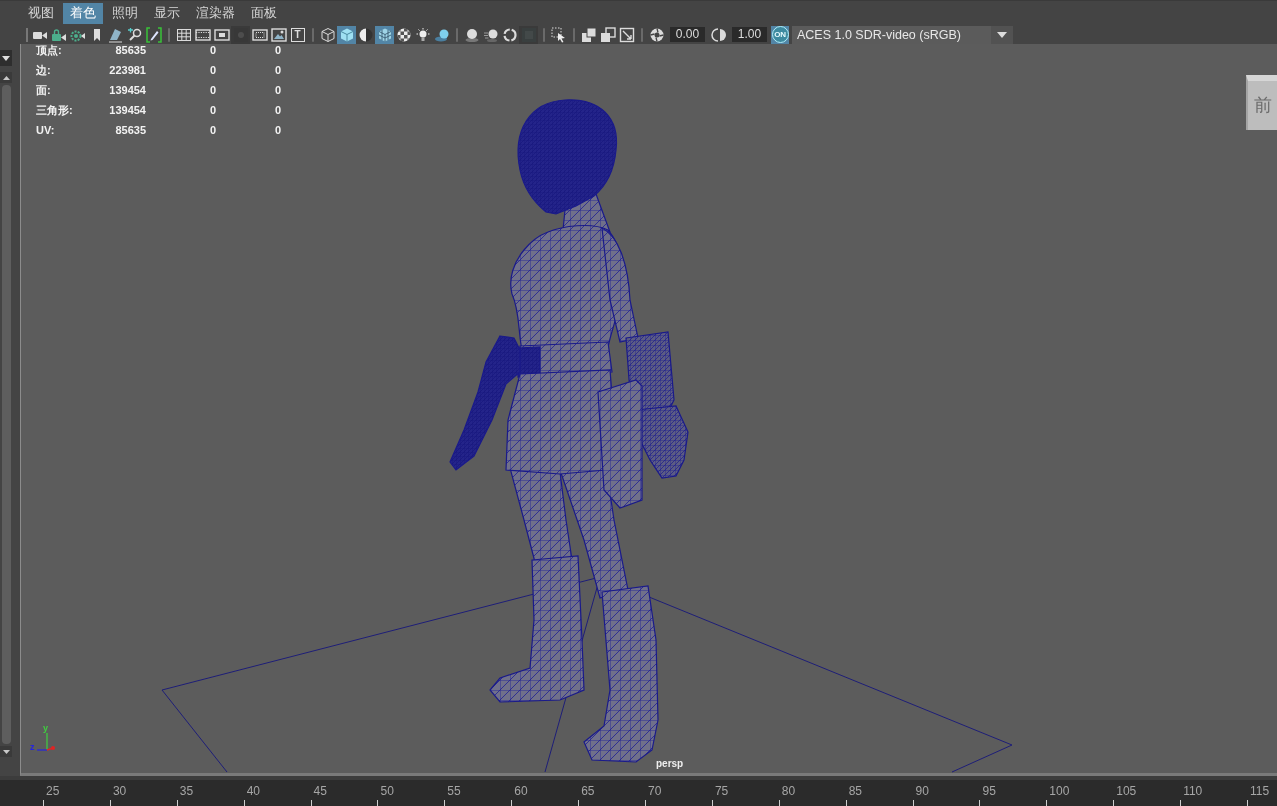 The width and height of the screenshot is (1277, 806). What do you see at coordinates (1259, 791) in the screenshot?
I see `frame-number: 115` at bounding box center [1259, 791].